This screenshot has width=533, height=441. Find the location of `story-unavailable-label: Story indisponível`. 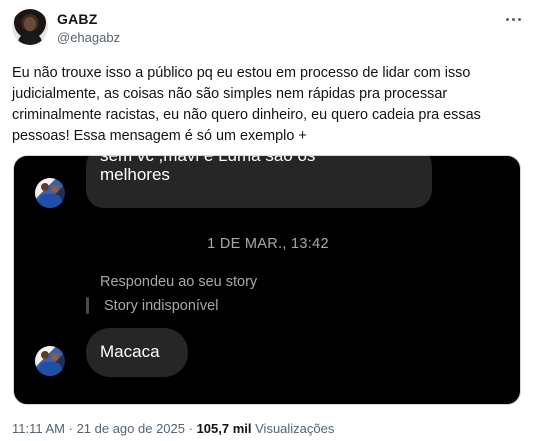

story-unavailable-label: Story indisponível is located at coordinates (161, 306).